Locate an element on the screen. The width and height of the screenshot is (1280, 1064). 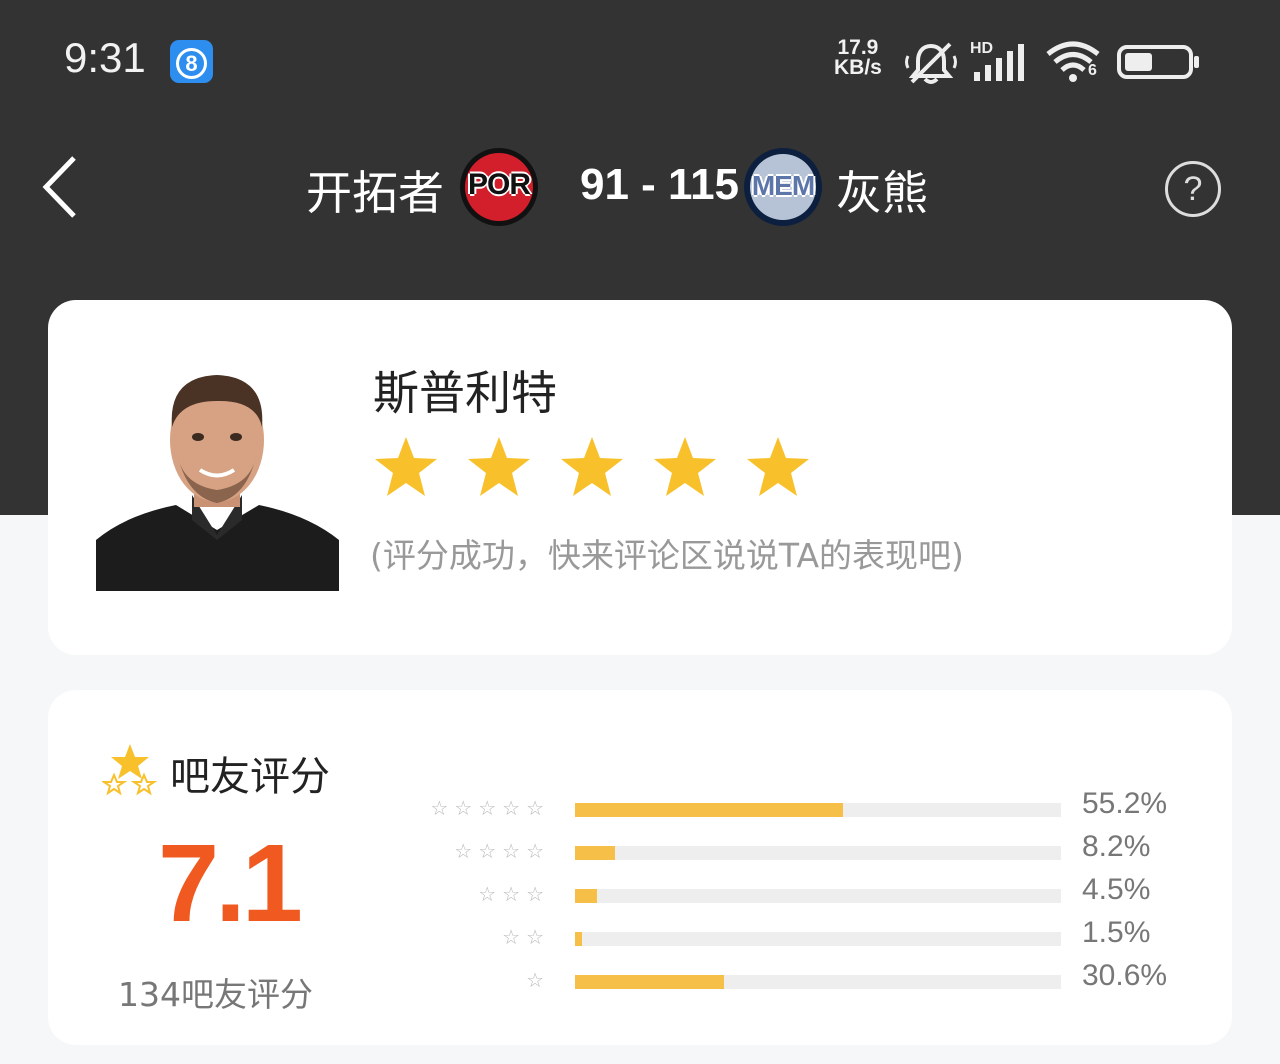
distribution-row: ☆☆☆☆☆ 55.2% is located at coordinates (808, 806).